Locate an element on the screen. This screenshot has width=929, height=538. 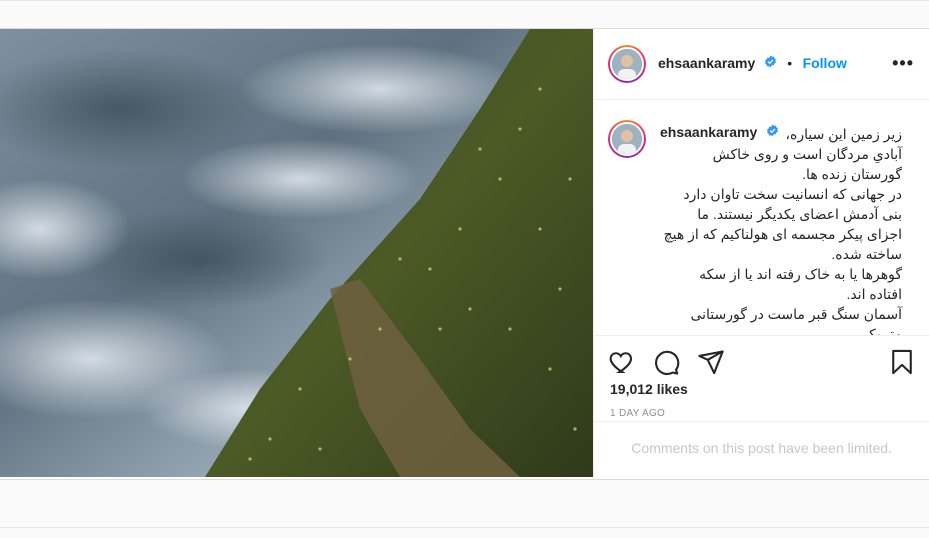
caption-profile-photo is located at coordinates (627, 139).